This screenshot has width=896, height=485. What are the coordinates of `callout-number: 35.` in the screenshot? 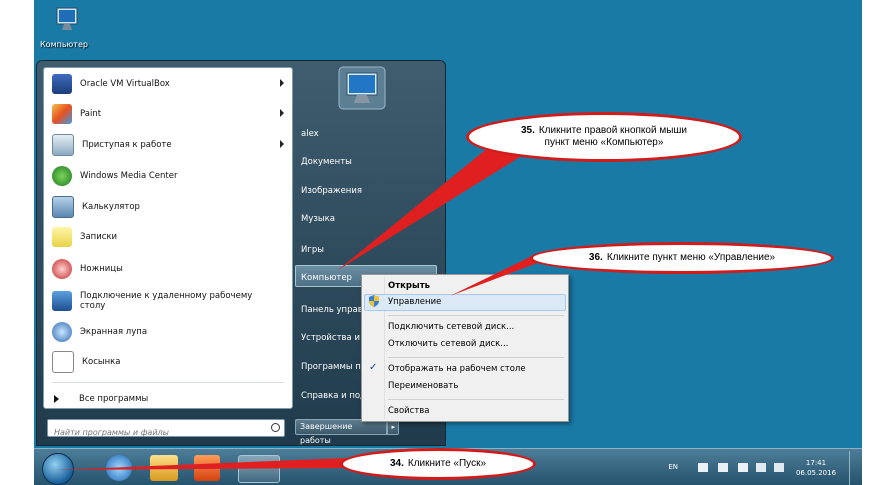 It's located at (527, 130).